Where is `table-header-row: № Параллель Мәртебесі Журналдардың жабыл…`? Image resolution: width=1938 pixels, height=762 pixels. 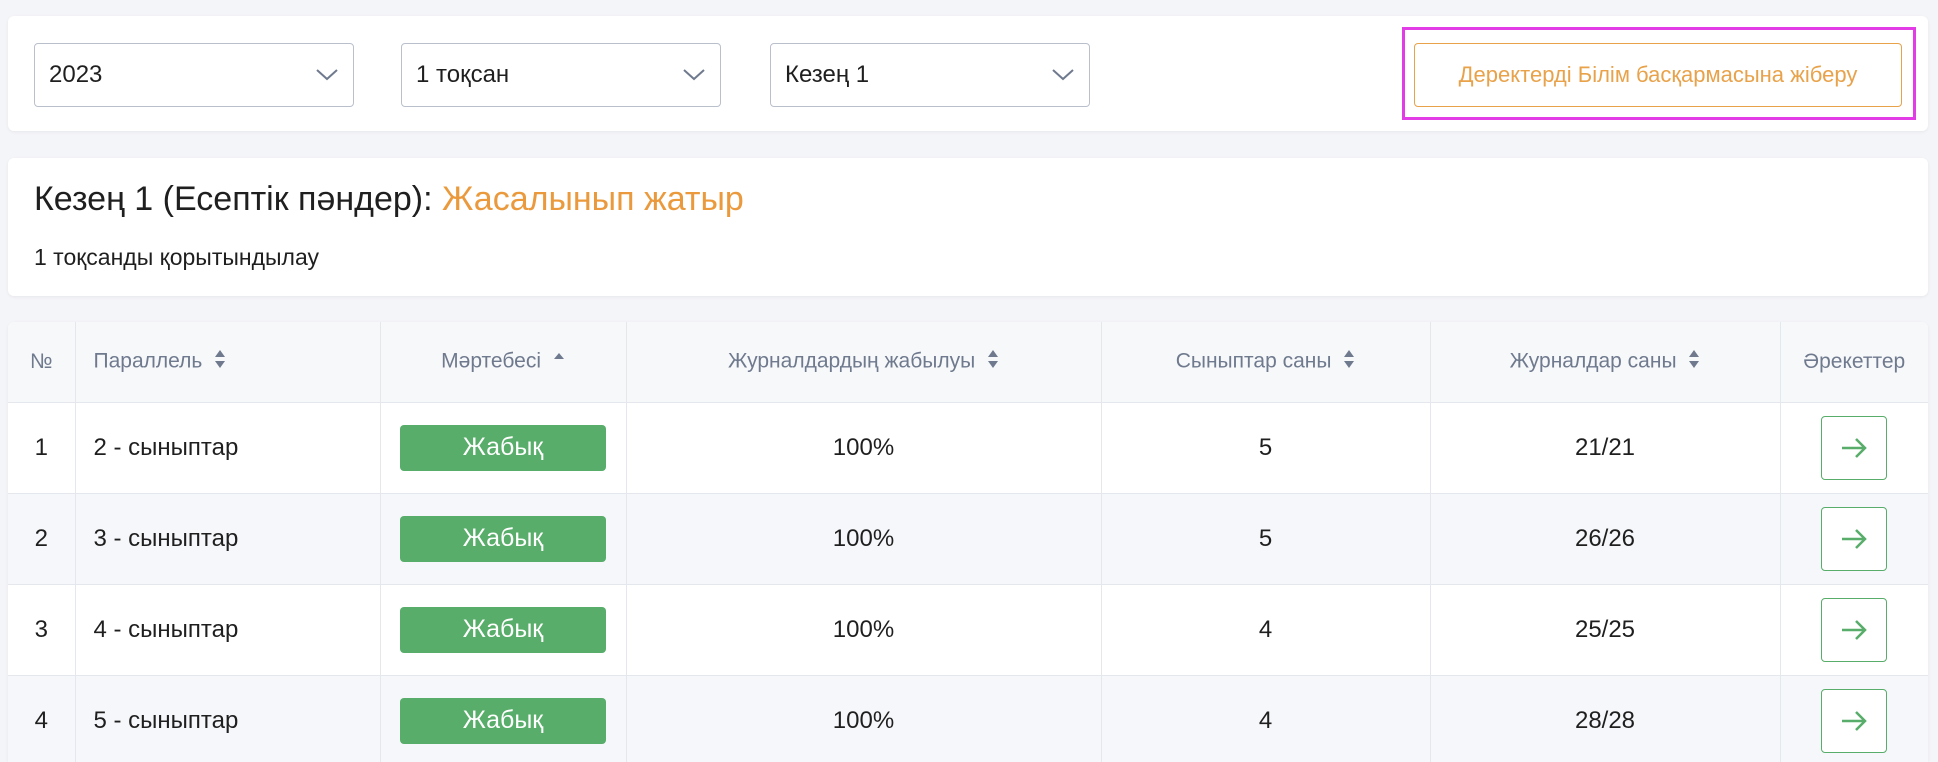 table-header-row: № Параллель Мәртебесі Журналдардың жабыл… is located at coordinates (968, 362).